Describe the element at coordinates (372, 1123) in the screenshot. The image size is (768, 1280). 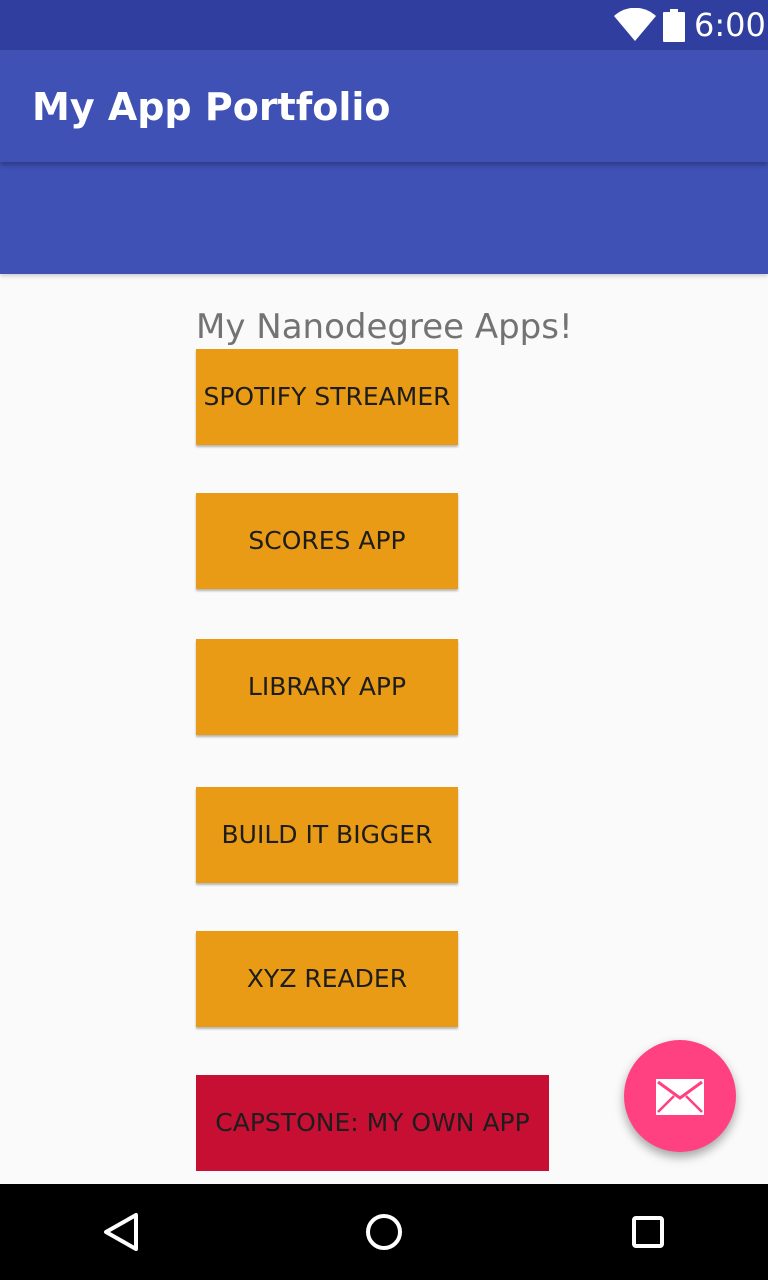
I see `capstone-button: CAPSTONE: MY OWN APP` at that location.